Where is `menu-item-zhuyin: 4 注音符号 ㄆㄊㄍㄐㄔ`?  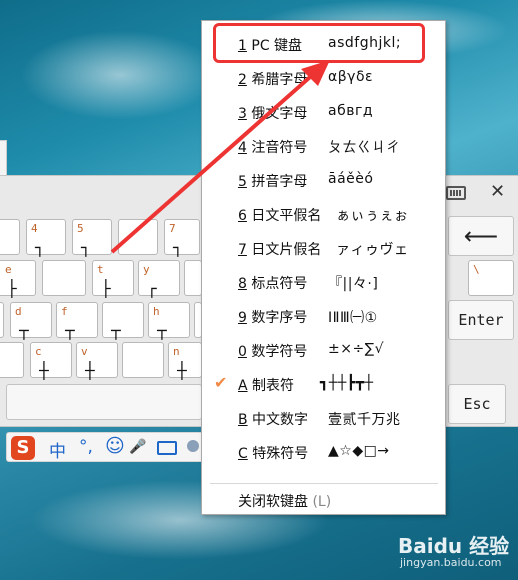 menu-item-zhuyin: 4 注音符号 ㄆㄊㄍㄐㄔ is located at coordinates (323, 146).